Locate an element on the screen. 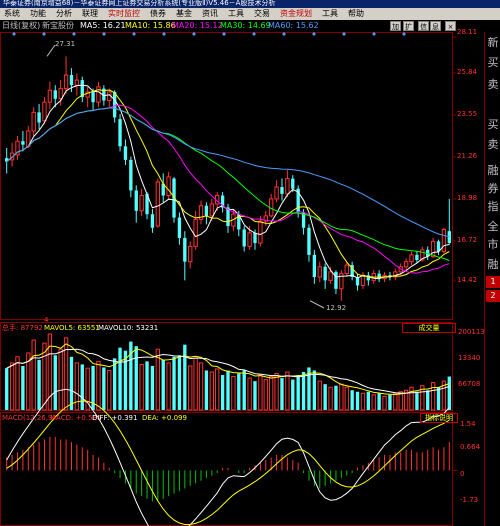  volume-indicator-button: 成交量 is located at coordinates (429, 328).